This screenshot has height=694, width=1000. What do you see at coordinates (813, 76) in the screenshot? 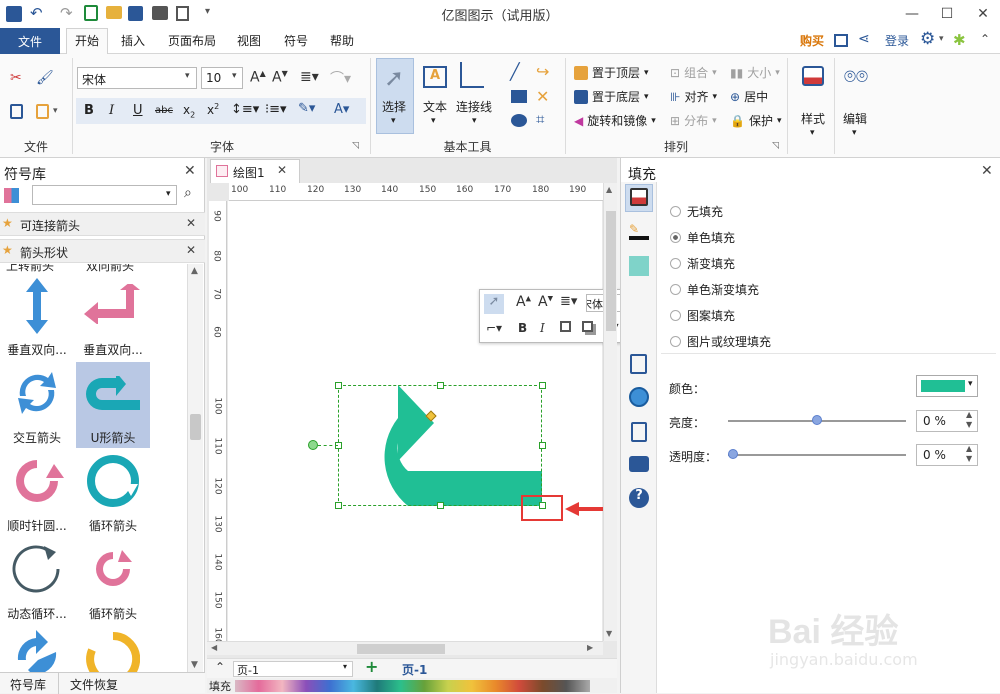
I see `style-paint-icon` at bounding box center [813, 76].